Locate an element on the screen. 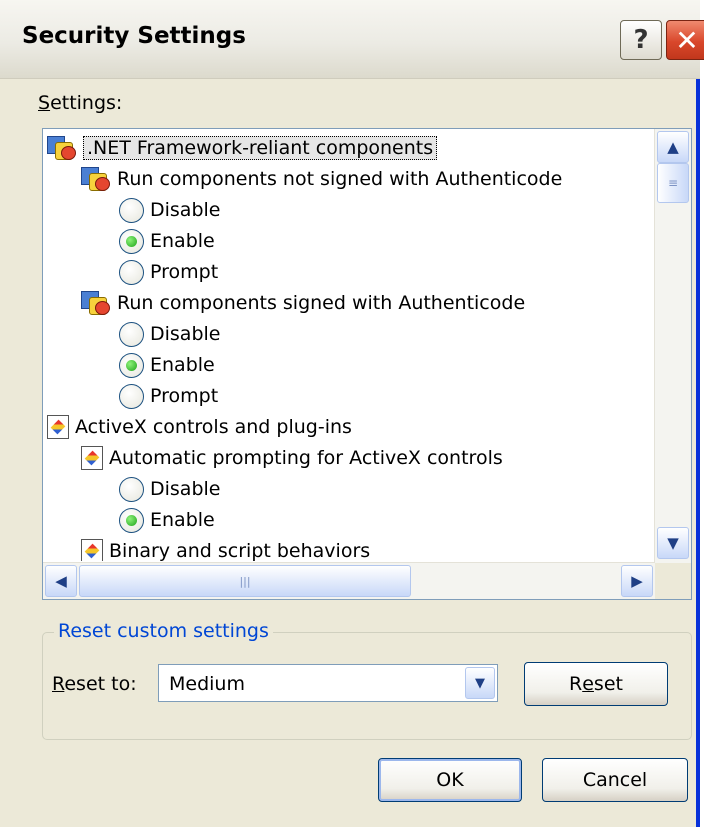 The image size is (704, 827). scroll-corner is located at coordinates (673, 581).